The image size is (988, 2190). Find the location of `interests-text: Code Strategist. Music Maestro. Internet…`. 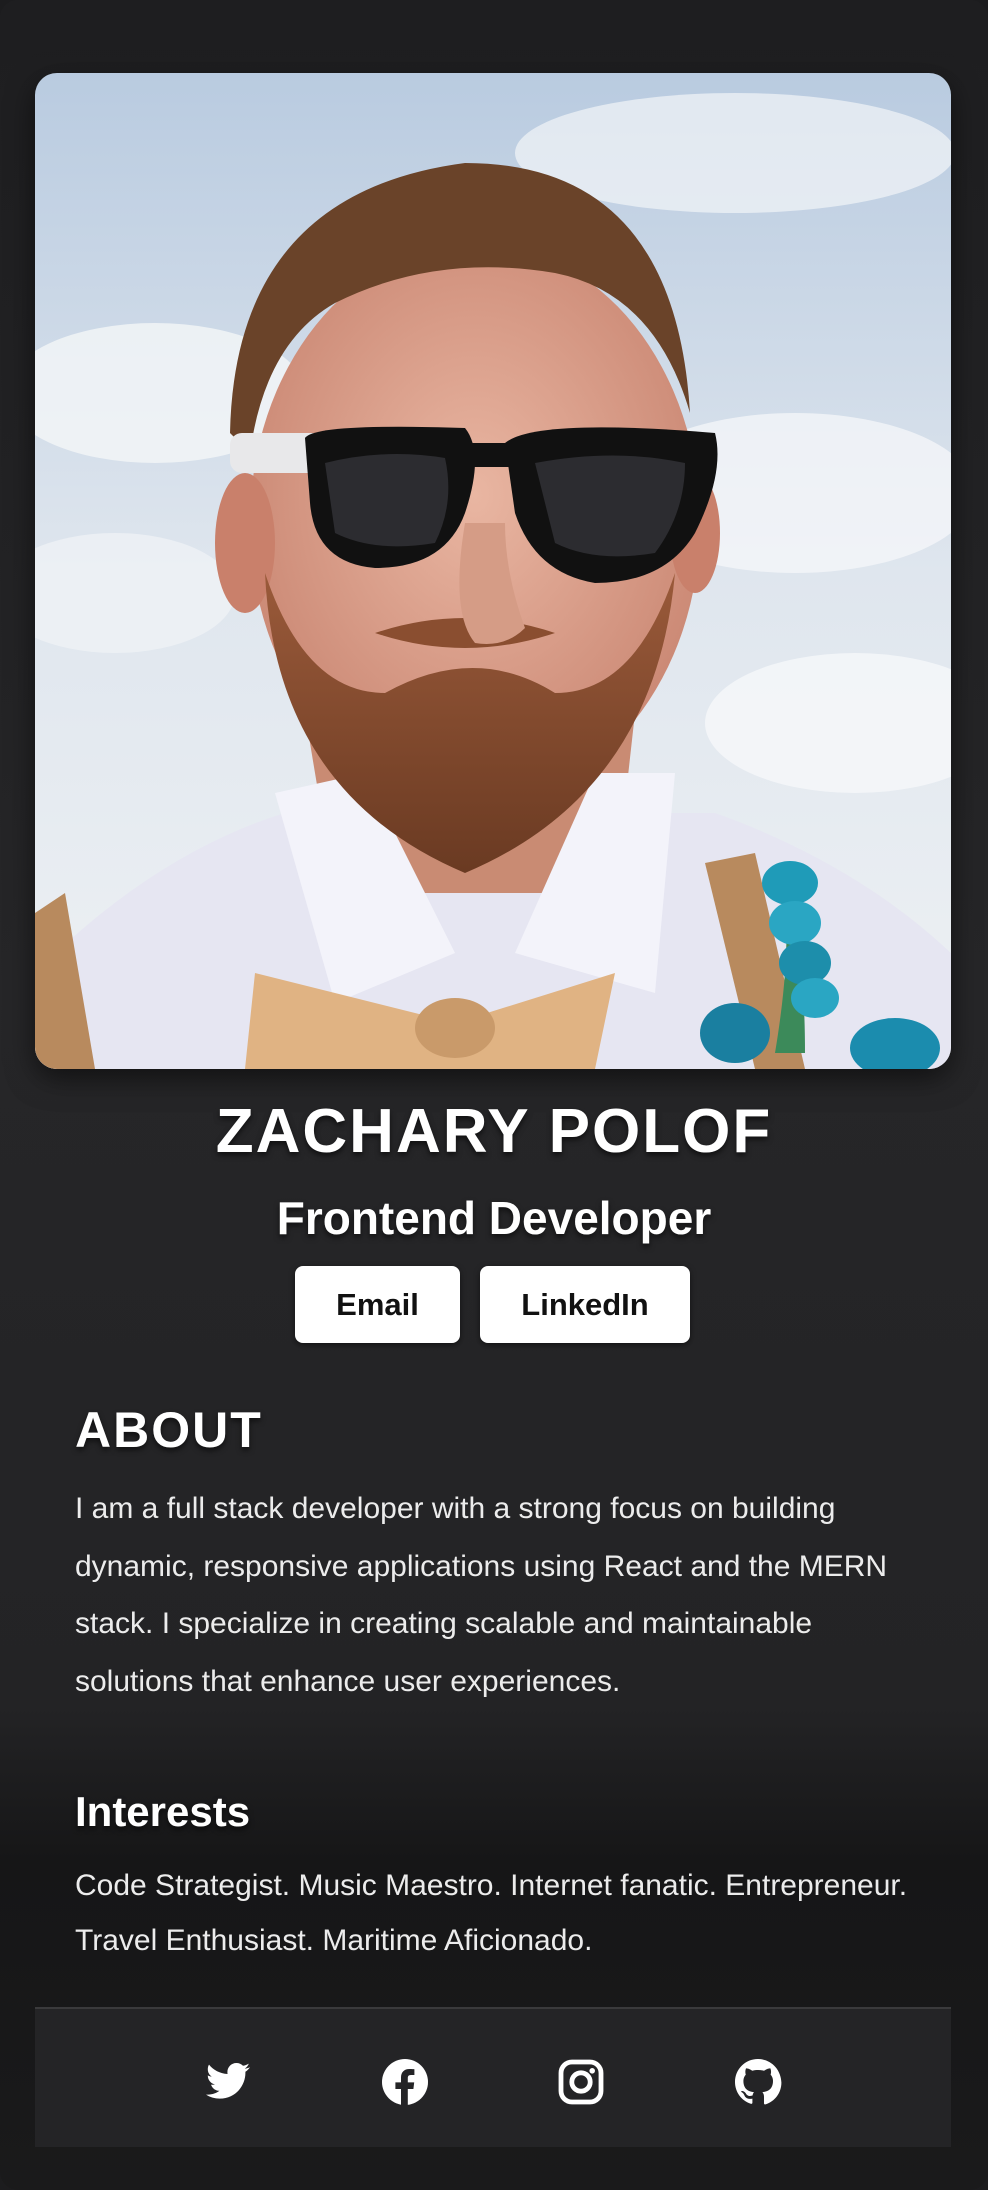

interests-text: Code Strategist. Music Maestro. Internet… is located at coordinates (491, 1913).